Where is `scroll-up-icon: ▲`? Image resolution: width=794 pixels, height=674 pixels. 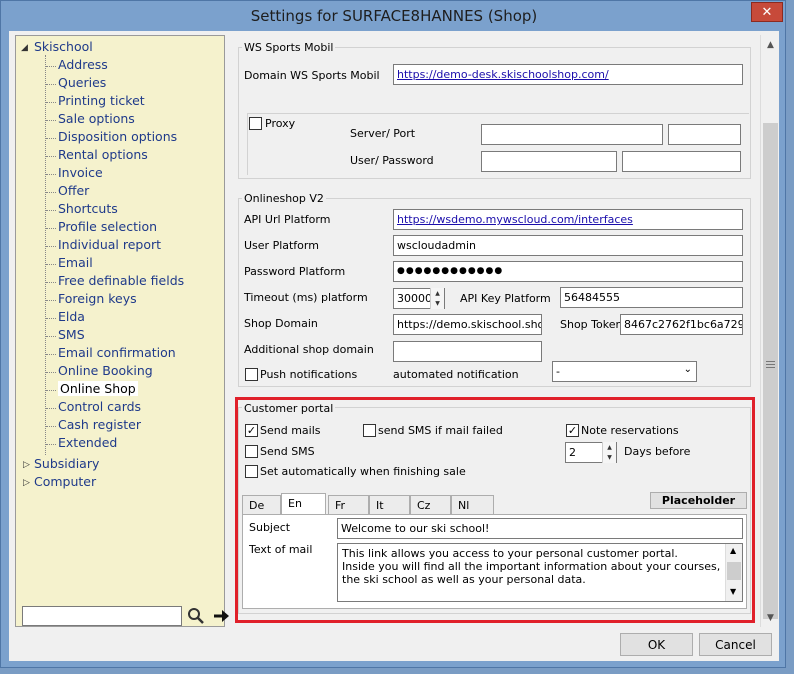 scroll-up-icon: ▲ is located at coordinates (770, 44).